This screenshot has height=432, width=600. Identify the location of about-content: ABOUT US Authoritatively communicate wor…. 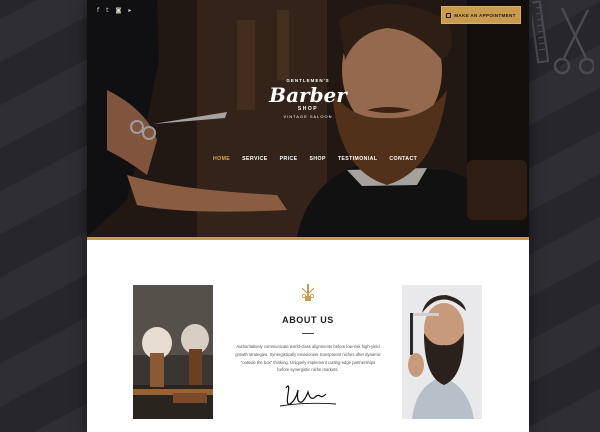
(308, 349).